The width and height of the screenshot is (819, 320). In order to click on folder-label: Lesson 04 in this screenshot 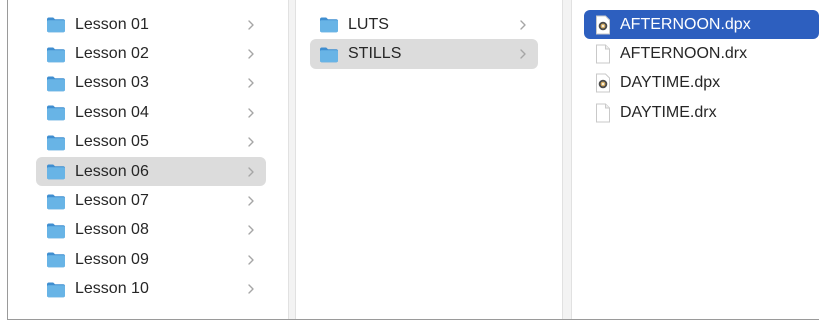, I will do `click(112, 112)`.